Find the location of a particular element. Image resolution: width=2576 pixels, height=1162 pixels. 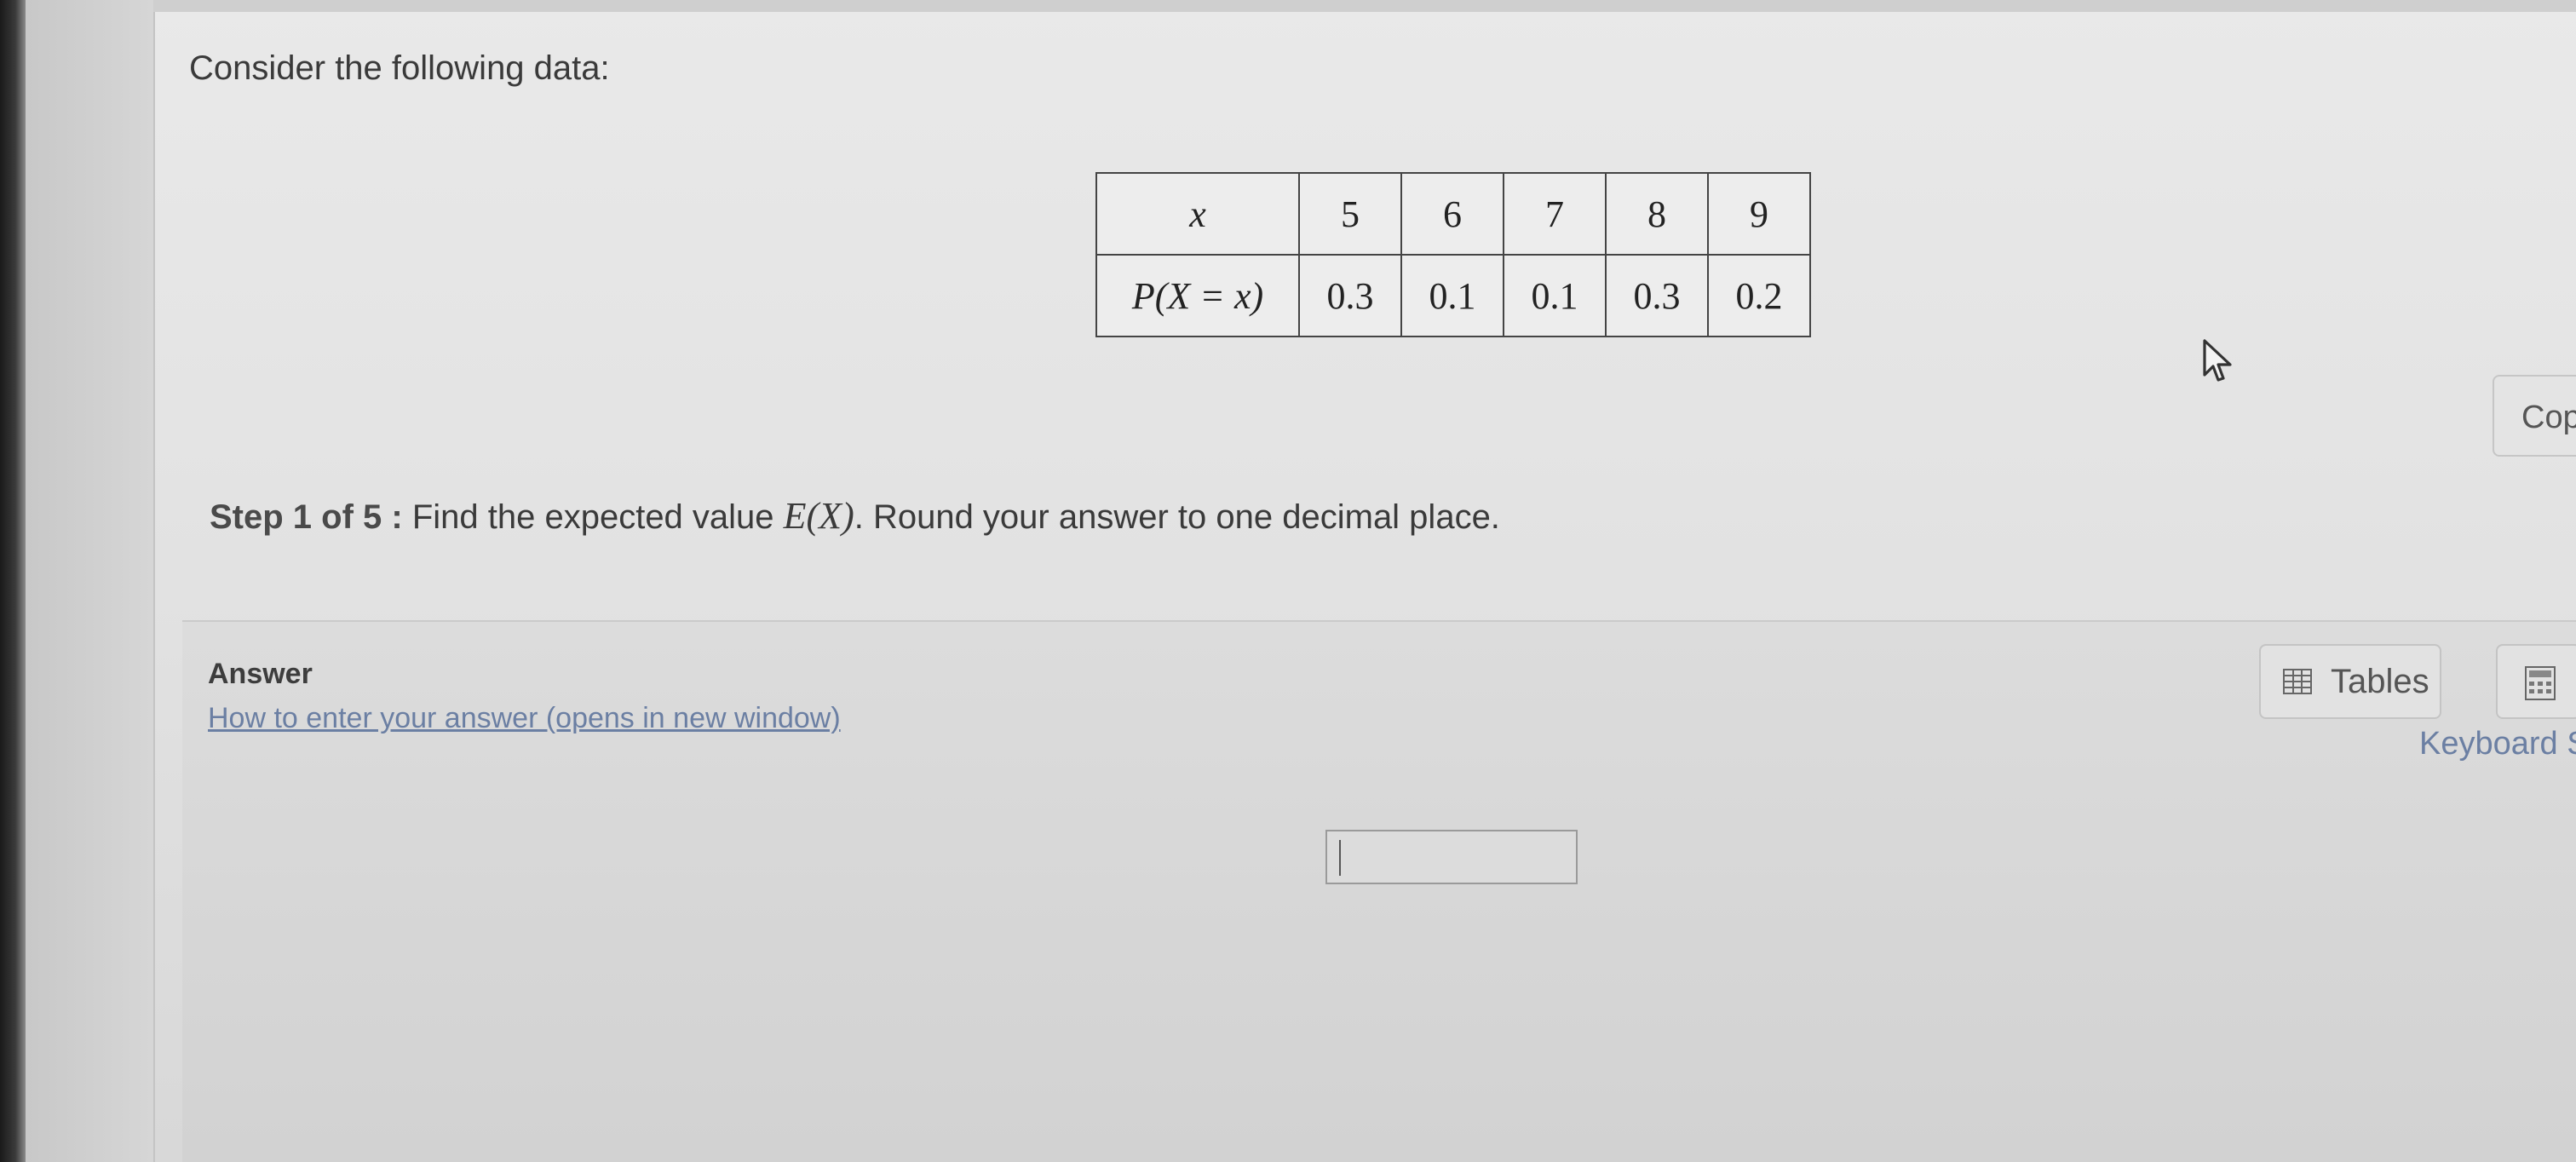

answer-input is located at coordinates (1451, 857).